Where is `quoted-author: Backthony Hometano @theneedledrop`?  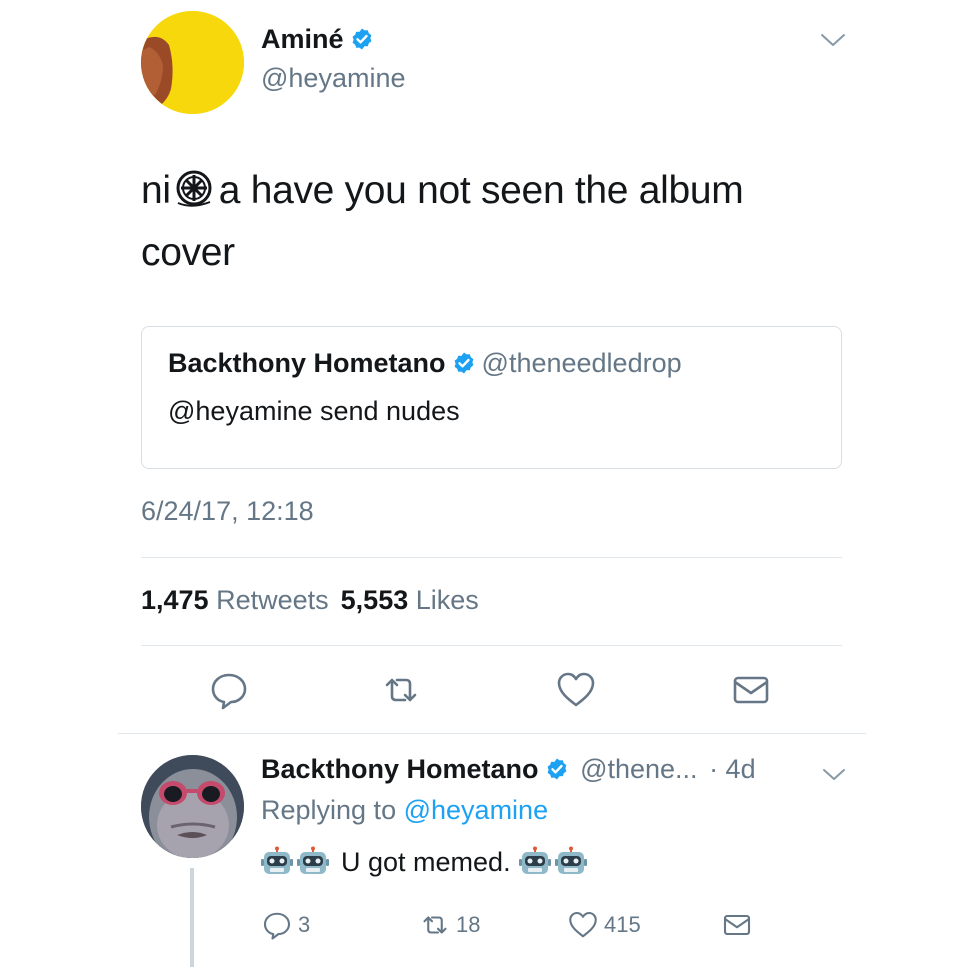
quoted-author: Backthony Hometano @theneedledrop is located at coordinates (425, 363).